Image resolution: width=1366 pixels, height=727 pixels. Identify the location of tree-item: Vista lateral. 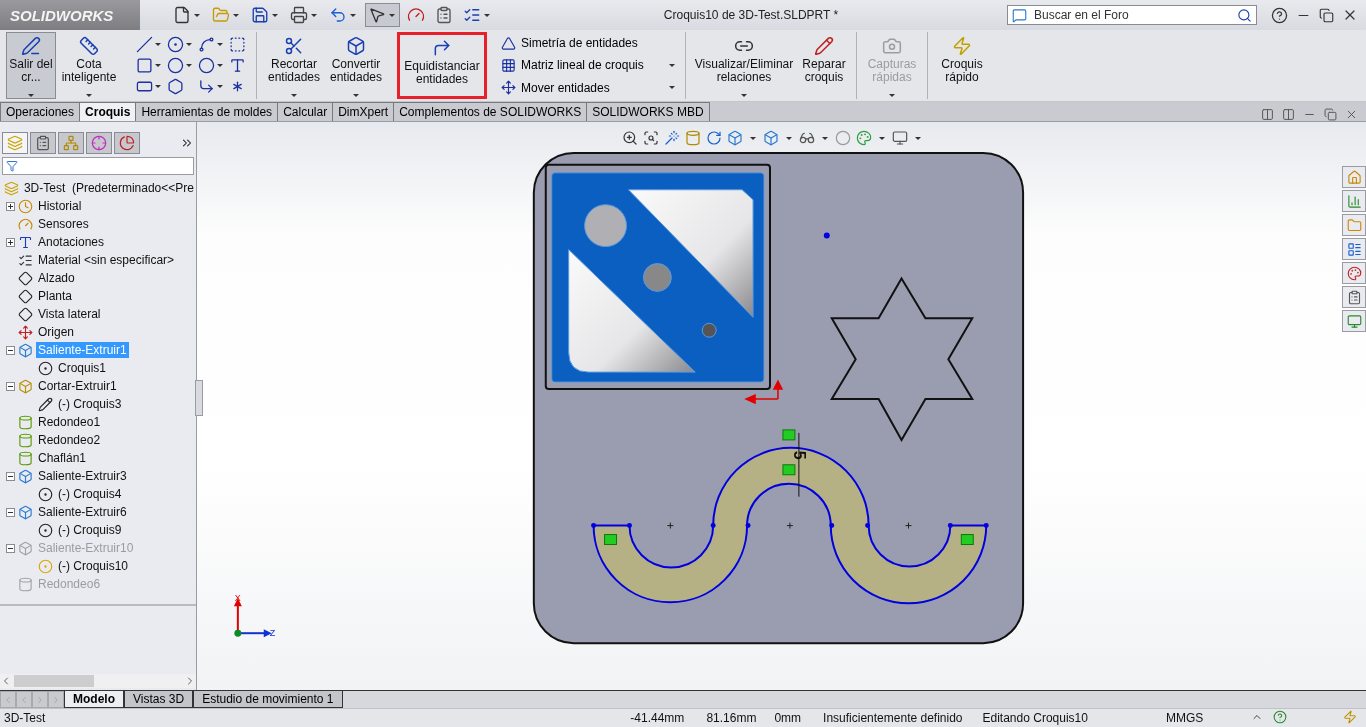
(69, 314).